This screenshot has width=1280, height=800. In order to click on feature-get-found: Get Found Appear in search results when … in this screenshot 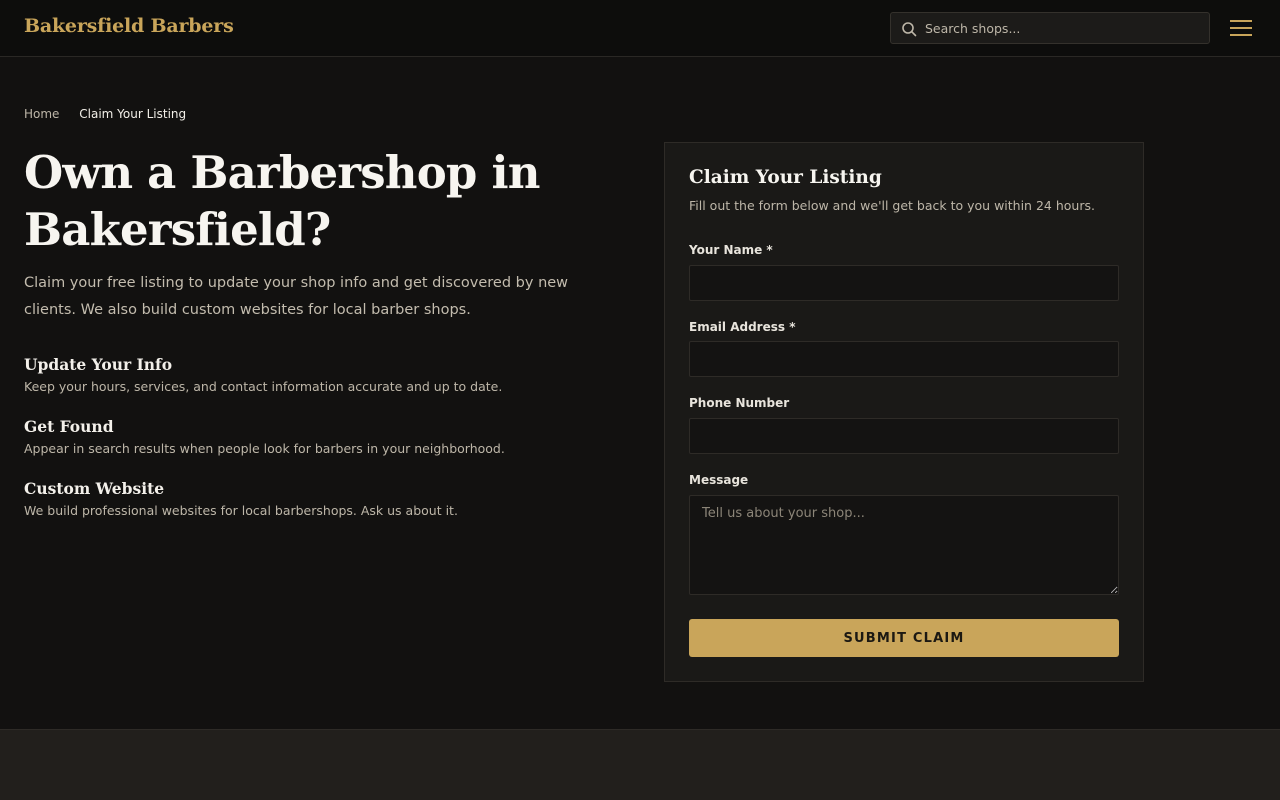, I will do `click(324, 436)`.